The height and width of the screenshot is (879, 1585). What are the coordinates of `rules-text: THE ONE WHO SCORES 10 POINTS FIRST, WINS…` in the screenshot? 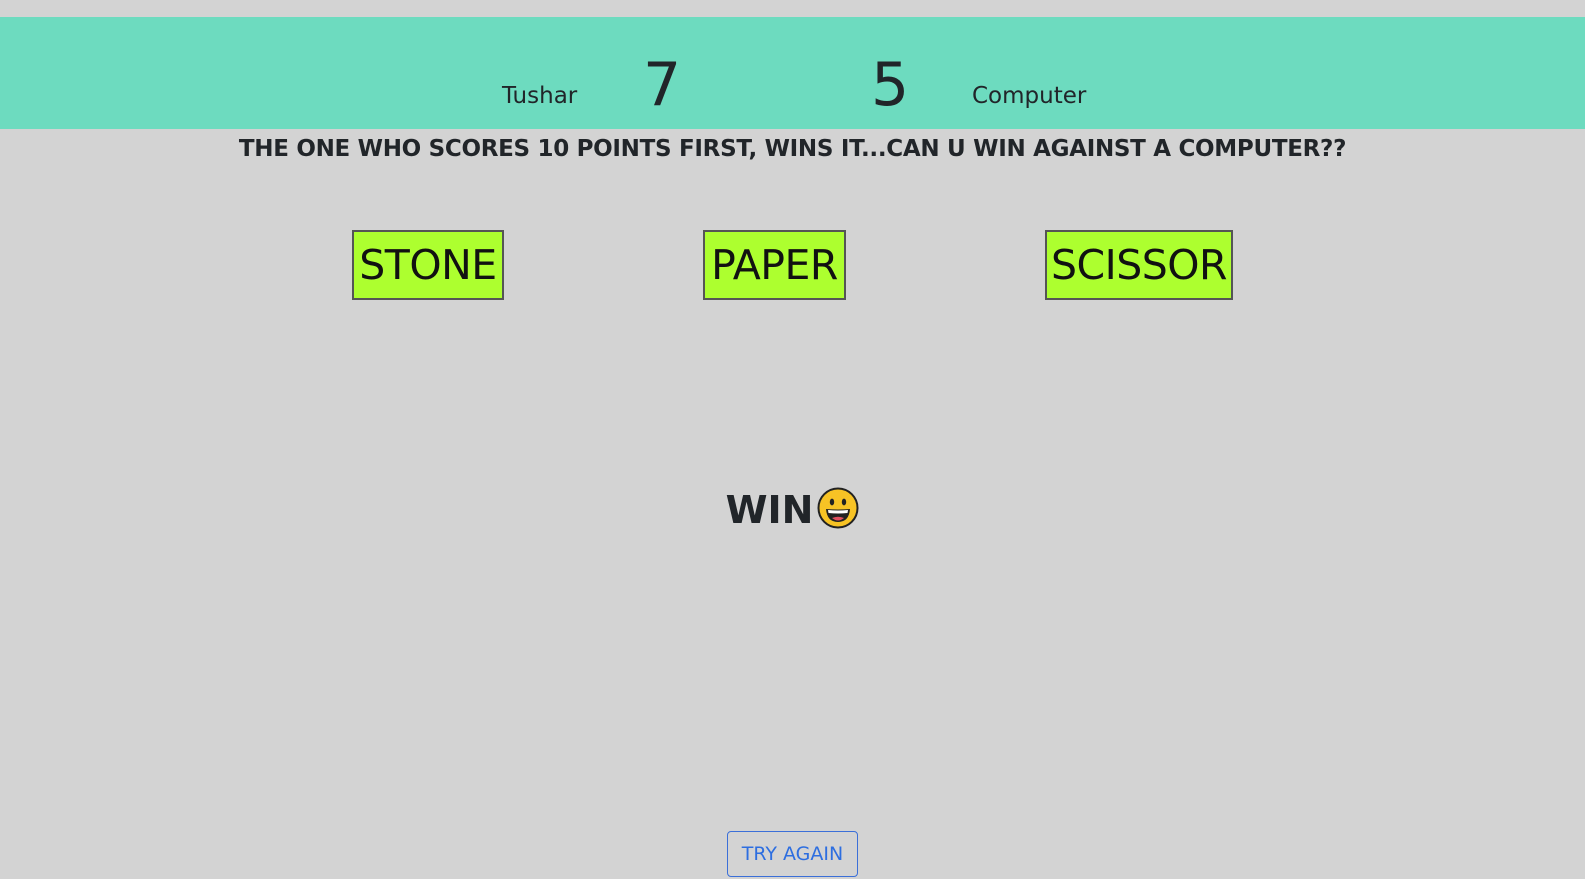 It's located at (792, 149).